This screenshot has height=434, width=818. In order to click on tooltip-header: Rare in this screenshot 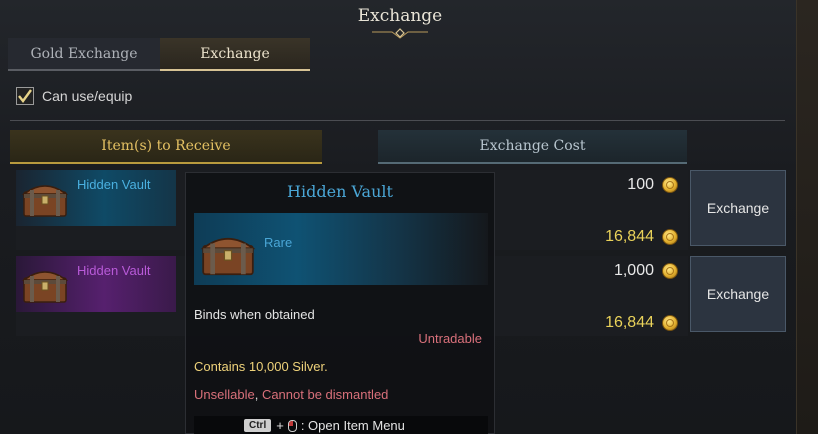, I will do `click(341, 249)`.